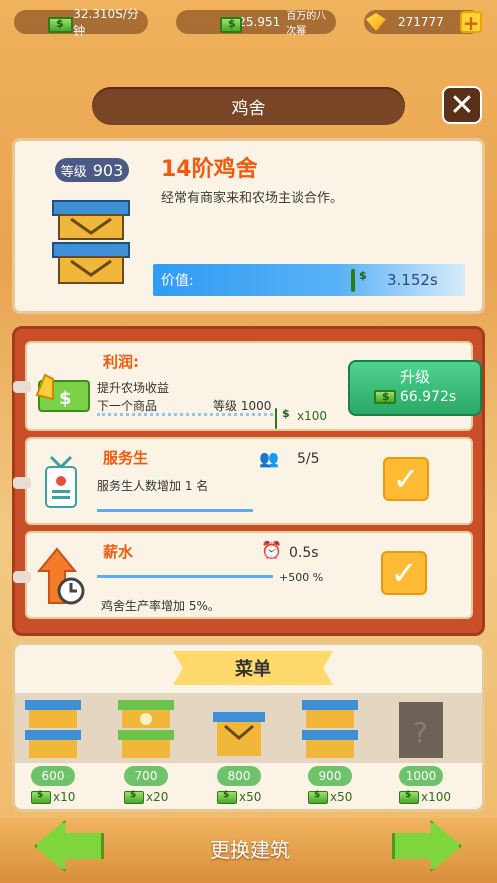  I want to click on profit-title: 利润:, so click(121, 362).